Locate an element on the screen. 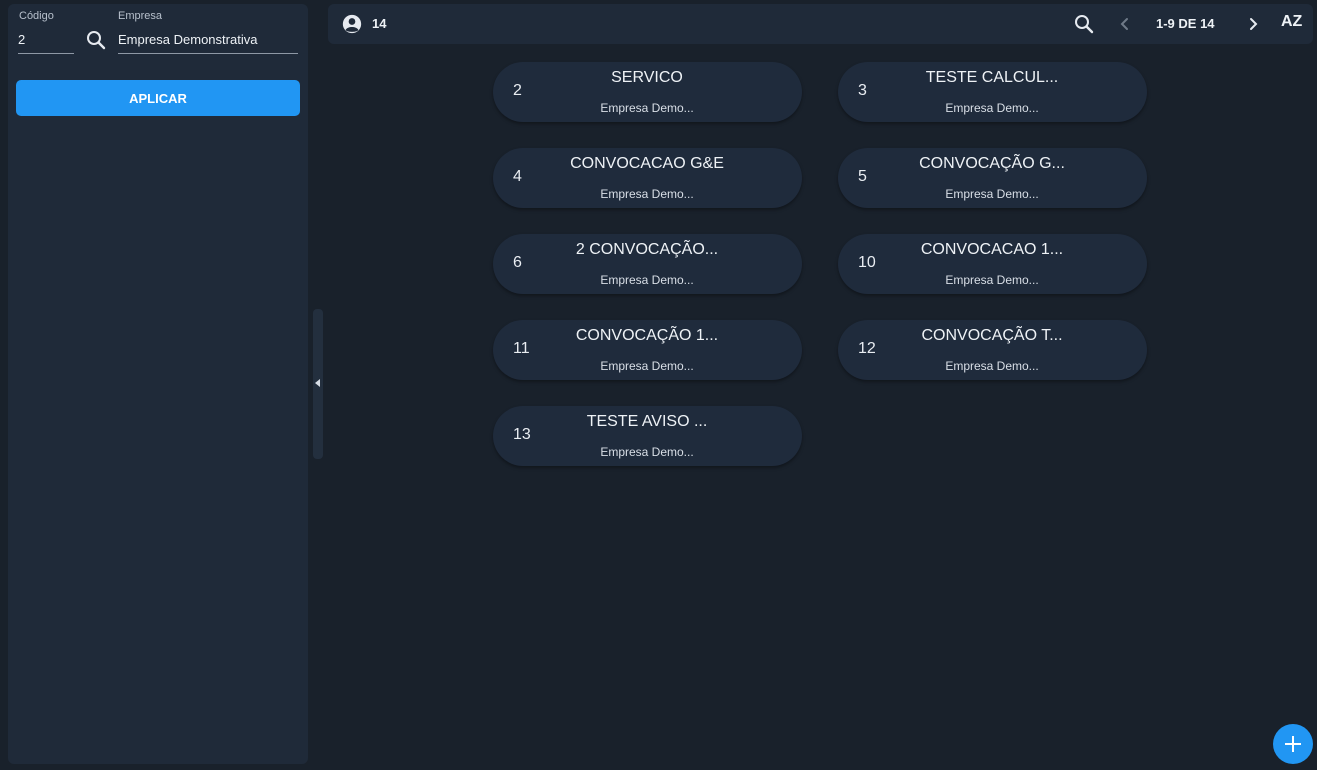  codigo-label: Código is located at coordinates (36, 16).